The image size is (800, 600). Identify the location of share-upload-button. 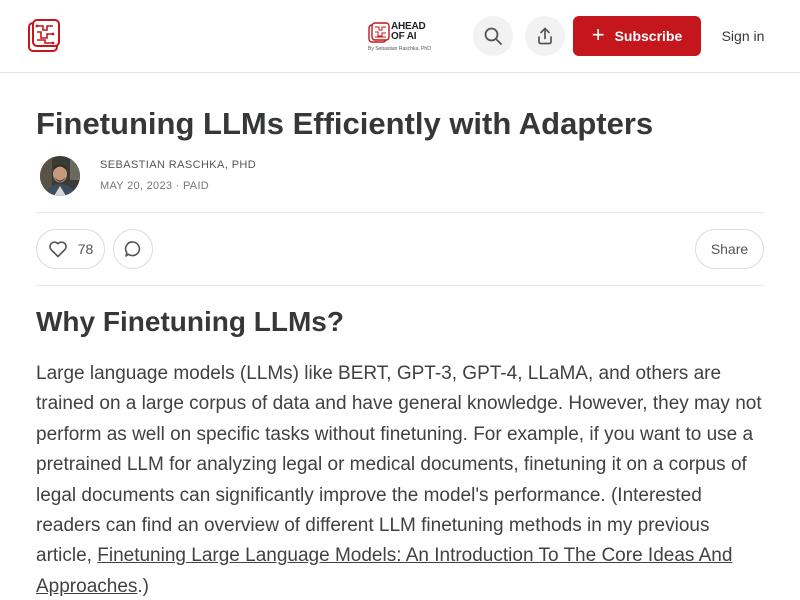
(545, 36).